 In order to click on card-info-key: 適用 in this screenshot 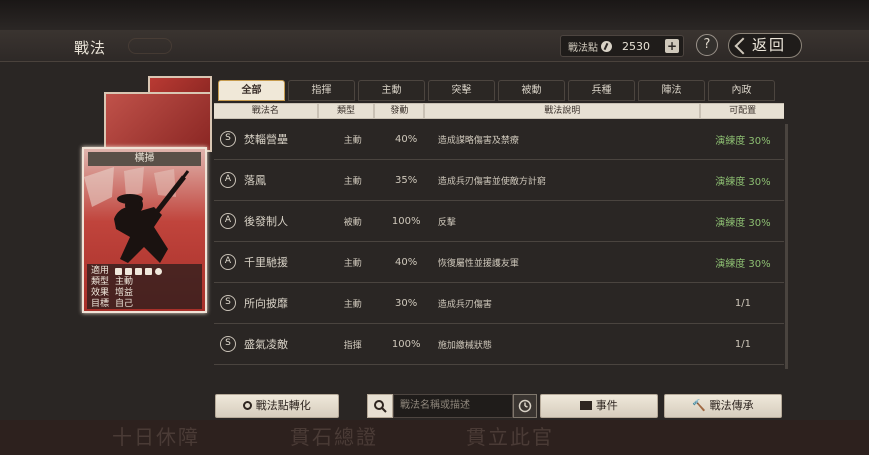, I will do `click(100, 271)`.